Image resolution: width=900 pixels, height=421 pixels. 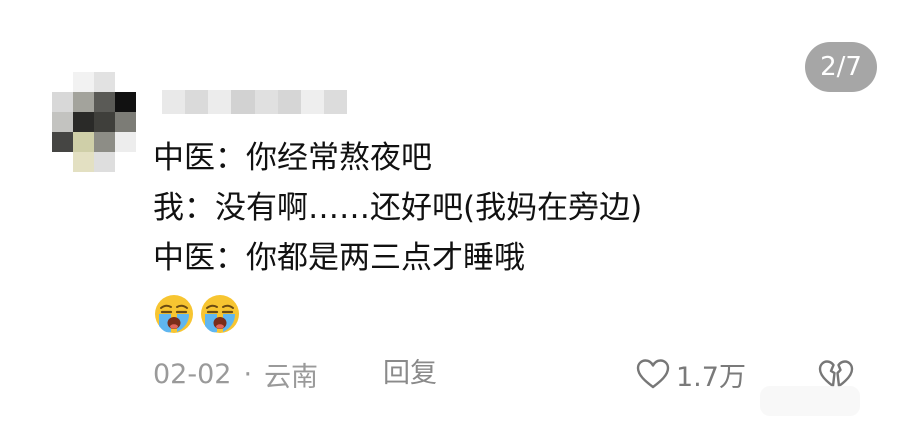 I want to click on reply-button: 回复, so click(x=410, y=374).